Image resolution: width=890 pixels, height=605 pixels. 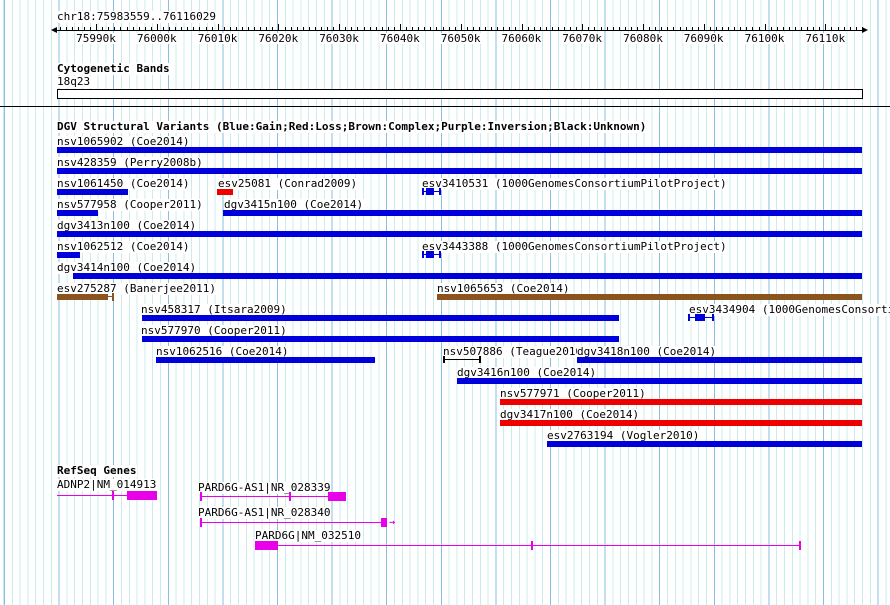 I want to click on refseq-section-title: RefSeq Genes, so click(x=97, y=470).